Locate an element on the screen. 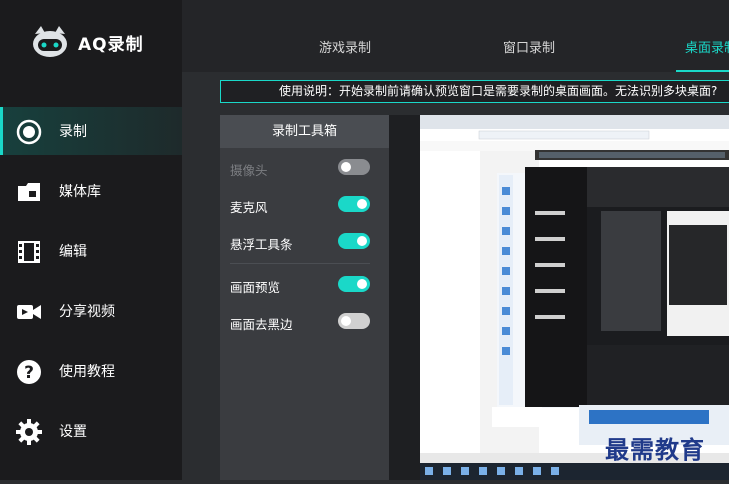 This screenshot has width=729, height=484. preview-label: 画面预览 is located at coordinates (255, 287).